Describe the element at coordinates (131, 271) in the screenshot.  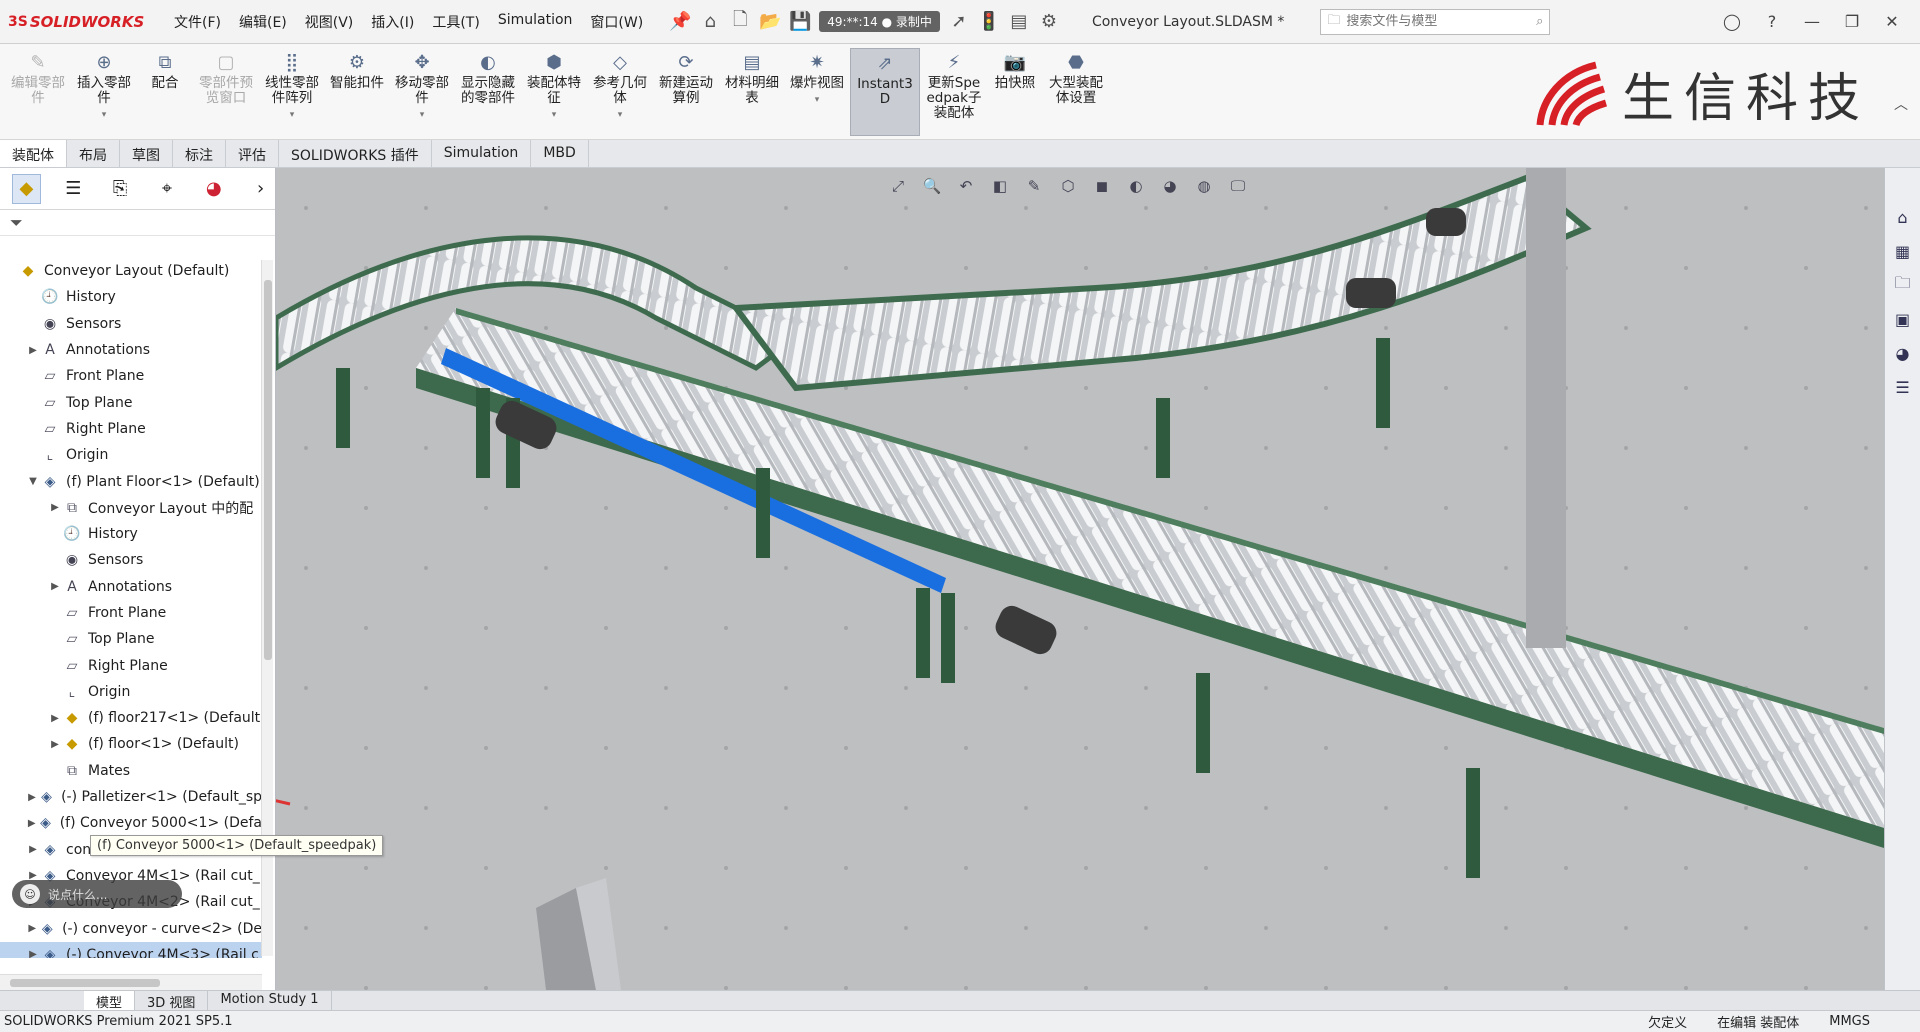
I see `tree-node: ◆ Conveyor Layout (Default)` at that location.